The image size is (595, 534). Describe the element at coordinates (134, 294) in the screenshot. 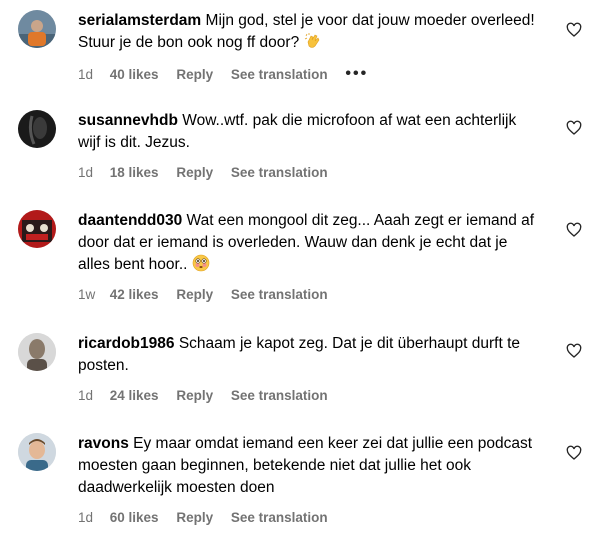

I see `likes-count: 42 likes` at that location.